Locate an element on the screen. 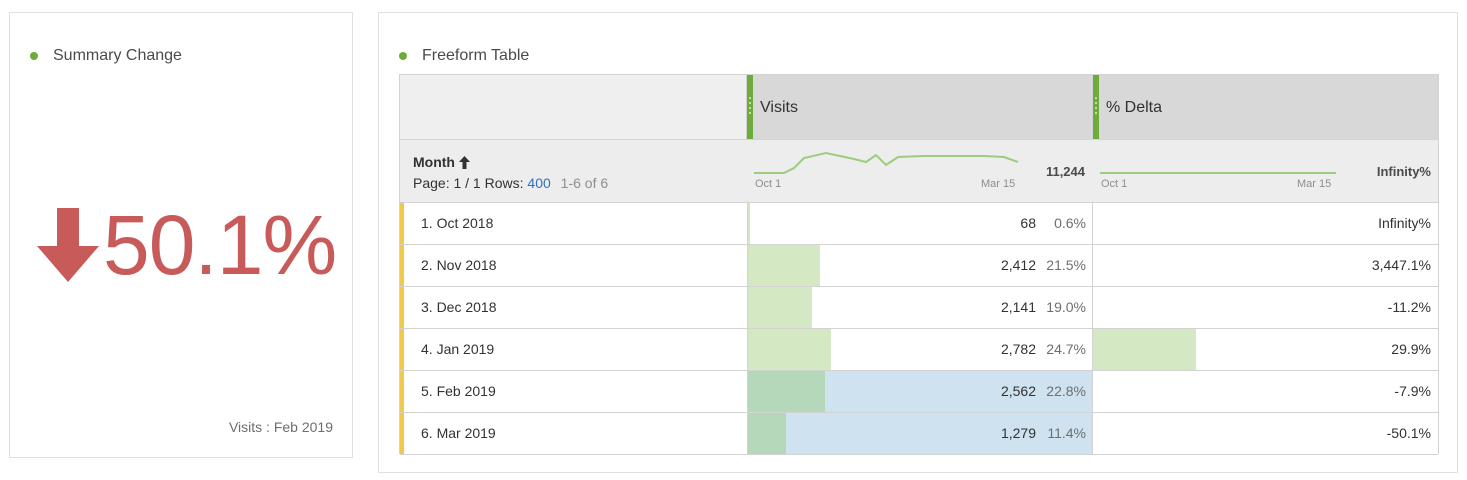 This screenshot has width=1467, height=480. visits-value: 2,782 is located at coordinates (1018, 349).